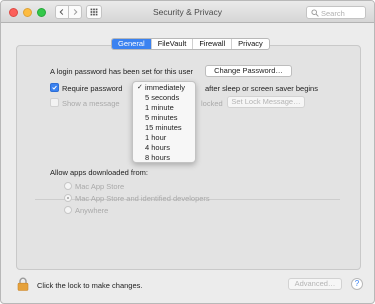 Image resolution: width=375 pixels, height=304 pixels. Describe the element at coordinates (99, 172) in the screenshot. I see `allow-apps-label: Allow apps downloaded from:` at that location.